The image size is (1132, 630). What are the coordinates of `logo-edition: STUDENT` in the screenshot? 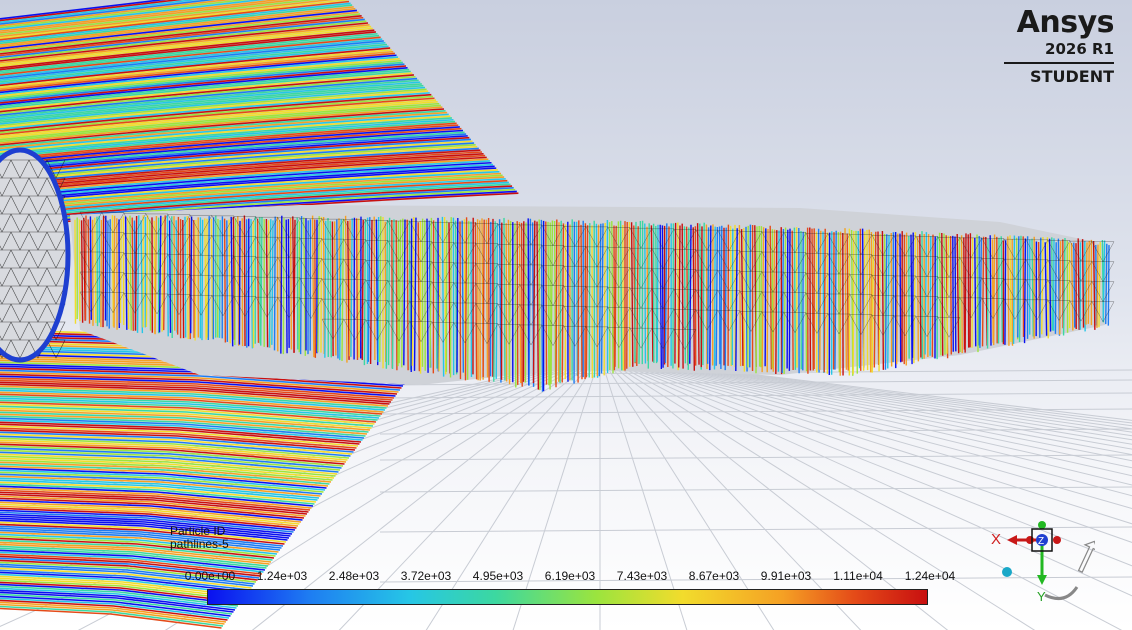 It's located at (1072, 76).